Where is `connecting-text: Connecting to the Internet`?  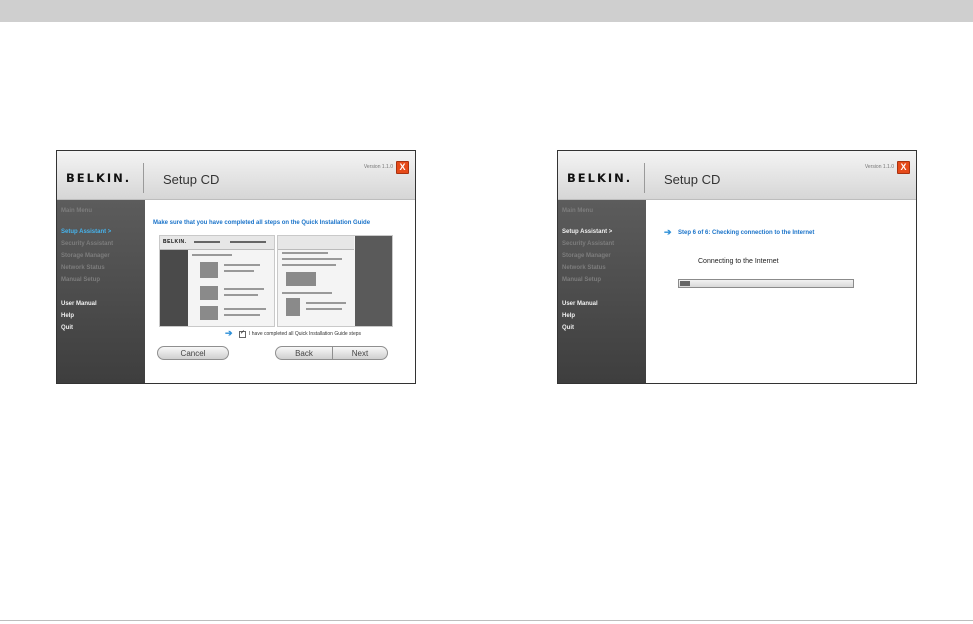 connecting-text: Connecting to the Internet is located at coordinates (738, 261).